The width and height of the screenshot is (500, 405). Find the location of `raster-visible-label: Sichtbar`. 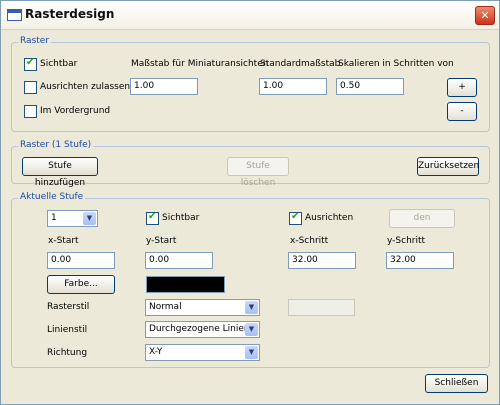

raster-visible-label: Sichtbar is located at coordinates (59, 64).